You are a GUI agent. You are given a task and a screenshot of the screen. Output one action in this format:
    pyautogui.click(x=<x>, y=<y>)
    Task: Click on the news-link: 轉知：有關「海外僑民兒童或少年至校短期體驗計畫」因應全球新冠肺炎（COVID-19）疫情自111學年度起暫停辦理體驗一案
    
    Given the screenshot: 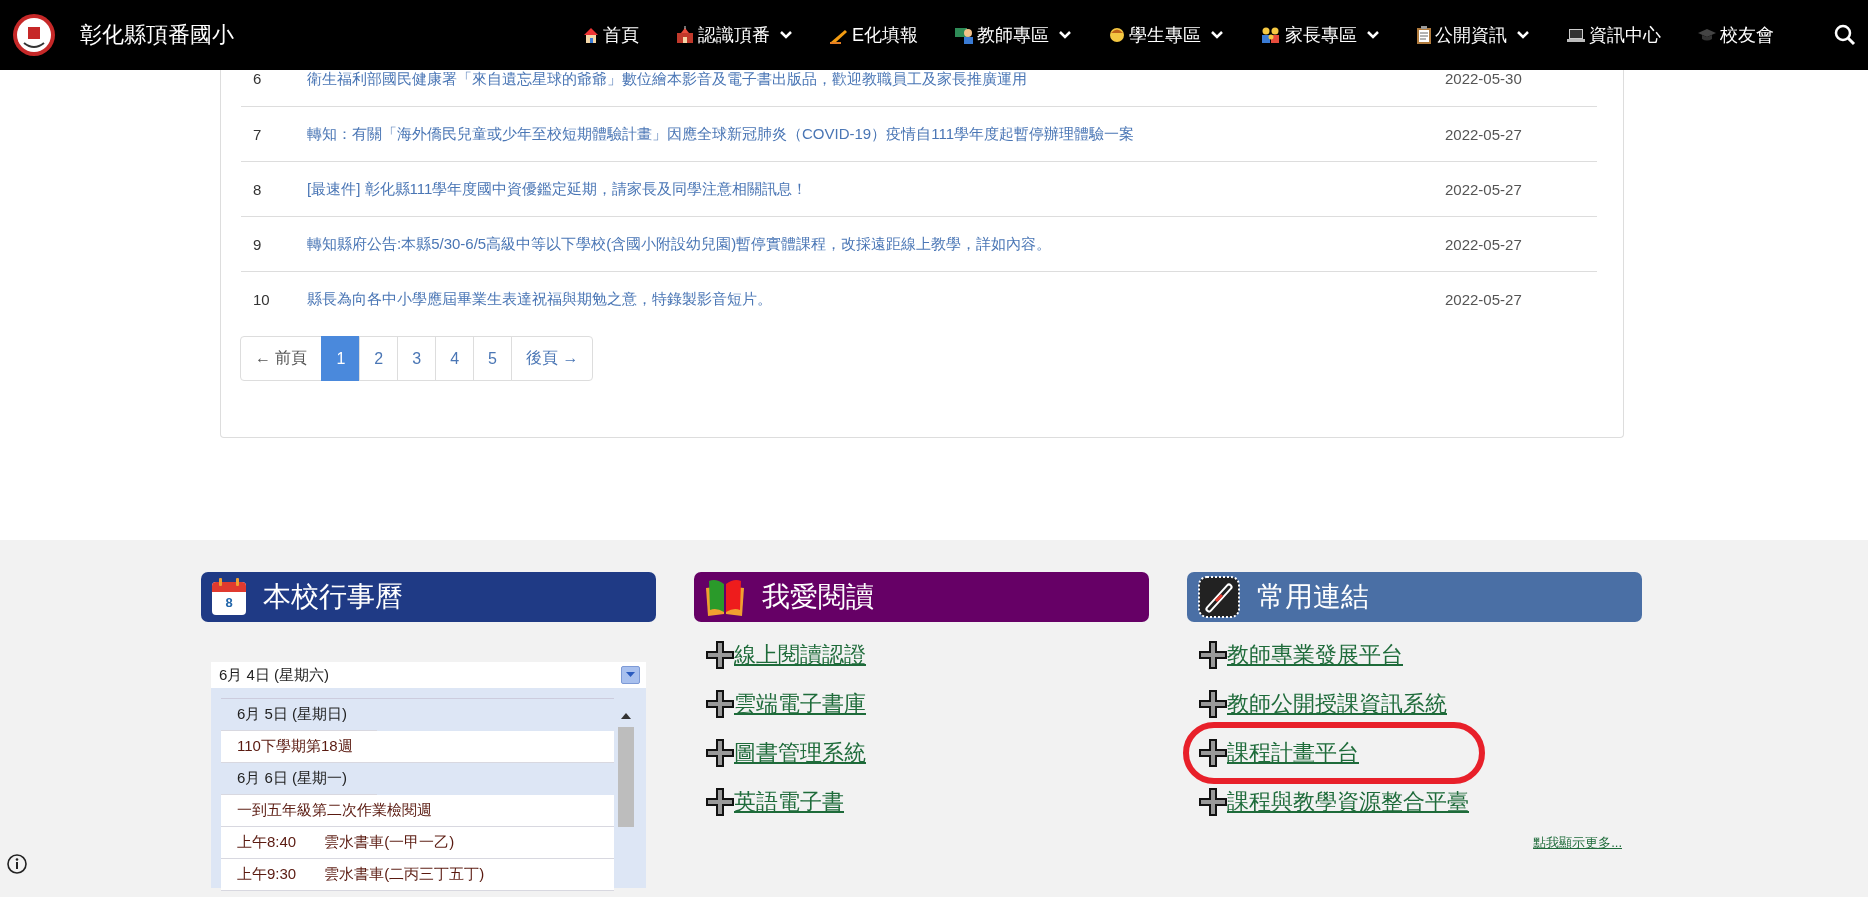 What is the action you would take?
    pyautogui.click(x=720, y=133)
    